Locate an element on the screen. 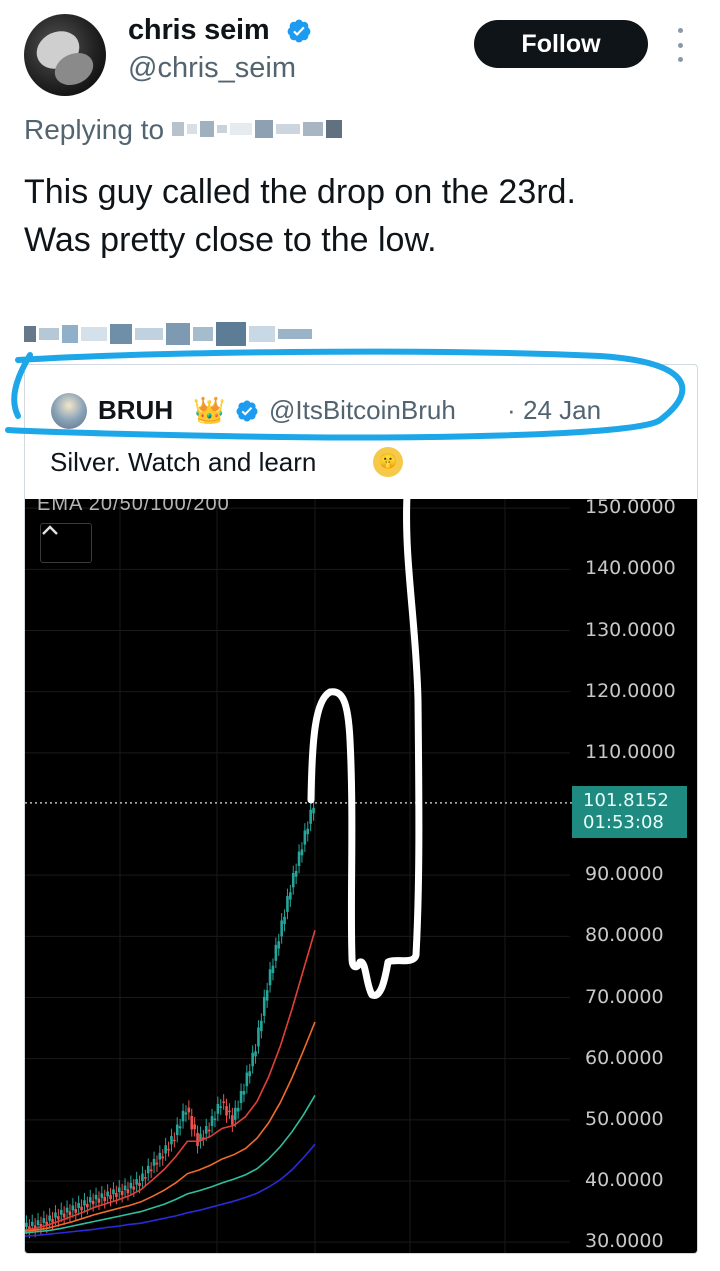 This screenshot has height=1271, width=720. author-name: chris seim is located at coordinates (199, 30).